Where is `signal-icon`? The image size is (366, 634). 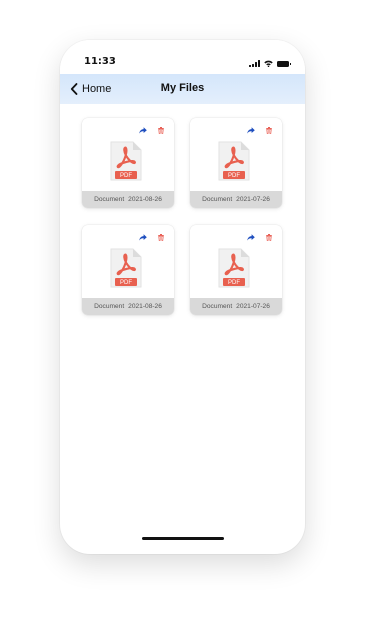
signal-icon is located at coordinates (254, 63).